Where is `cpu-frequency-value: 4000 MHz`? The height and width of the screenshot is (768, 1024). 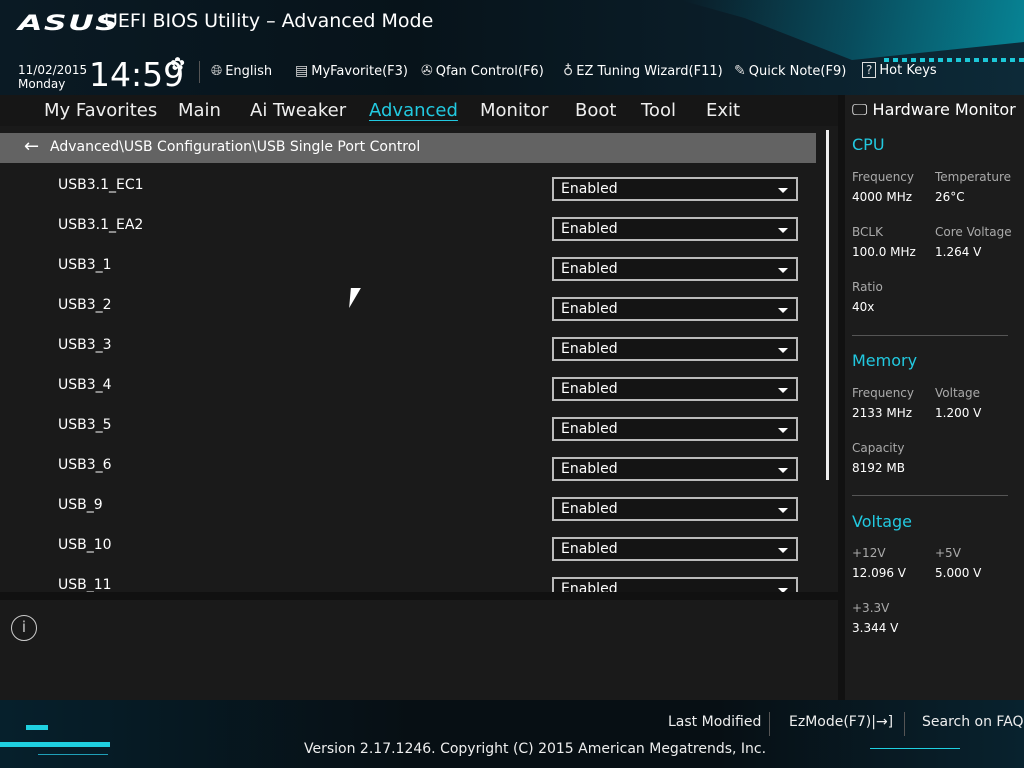
cpu-frequency-value: 4000 MHz is located at coordinates (882, 197).